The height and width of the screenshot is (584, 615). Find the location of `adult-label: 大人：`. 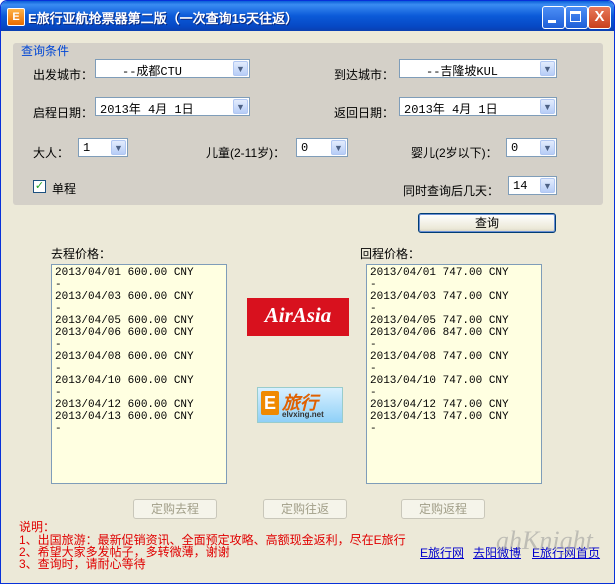

adult-label: 大人： is located at coordinates (51, 153).